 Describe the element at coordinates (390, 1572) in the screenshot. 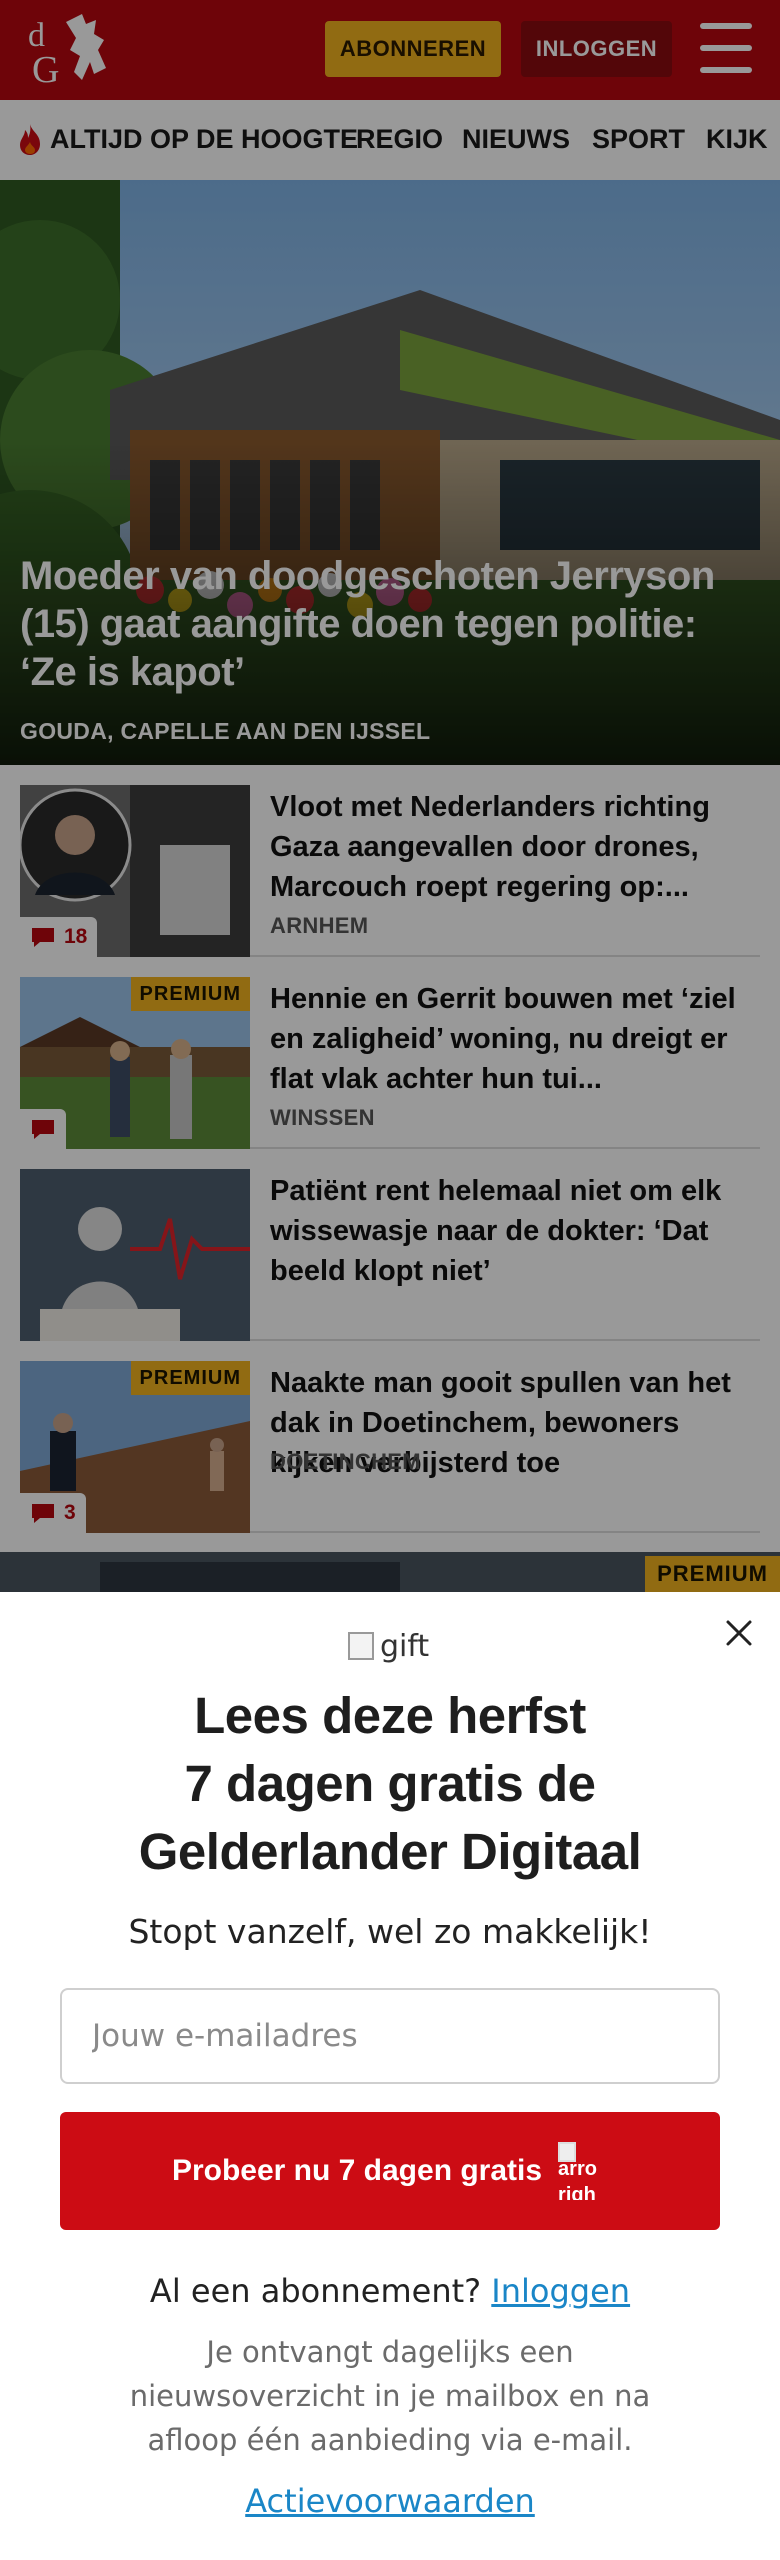

I see `next-article-peek: PREMIUM` at that location.